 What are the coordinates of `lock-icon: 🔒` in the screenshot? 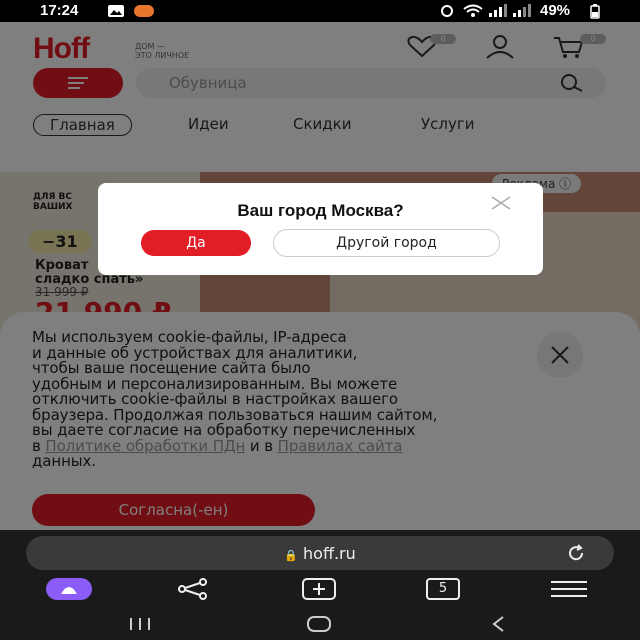 It's located at (291, 555).